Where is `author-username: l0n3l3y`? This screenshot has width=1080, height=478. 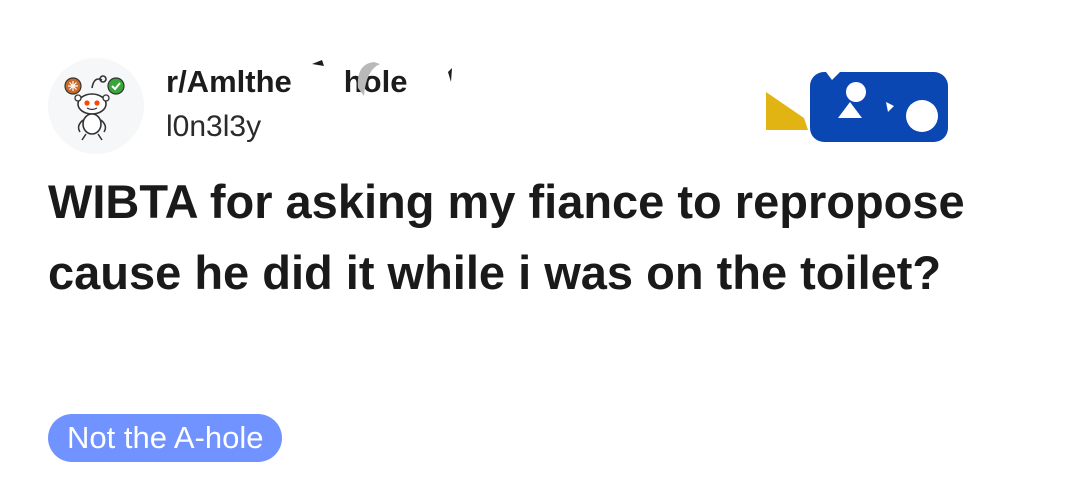
author-username: l0n3l3y is located at coordinates (213, 127).